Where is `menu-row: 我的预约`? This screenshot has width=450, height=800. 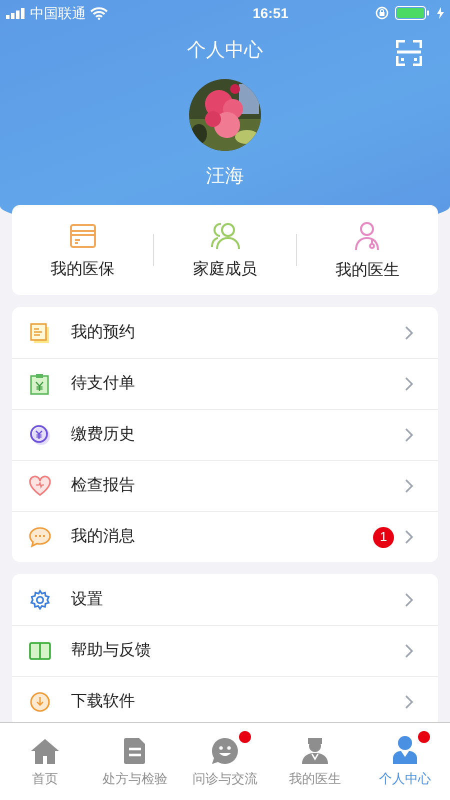 menu-row: 我的预约 is located at coordinates (225, 332).